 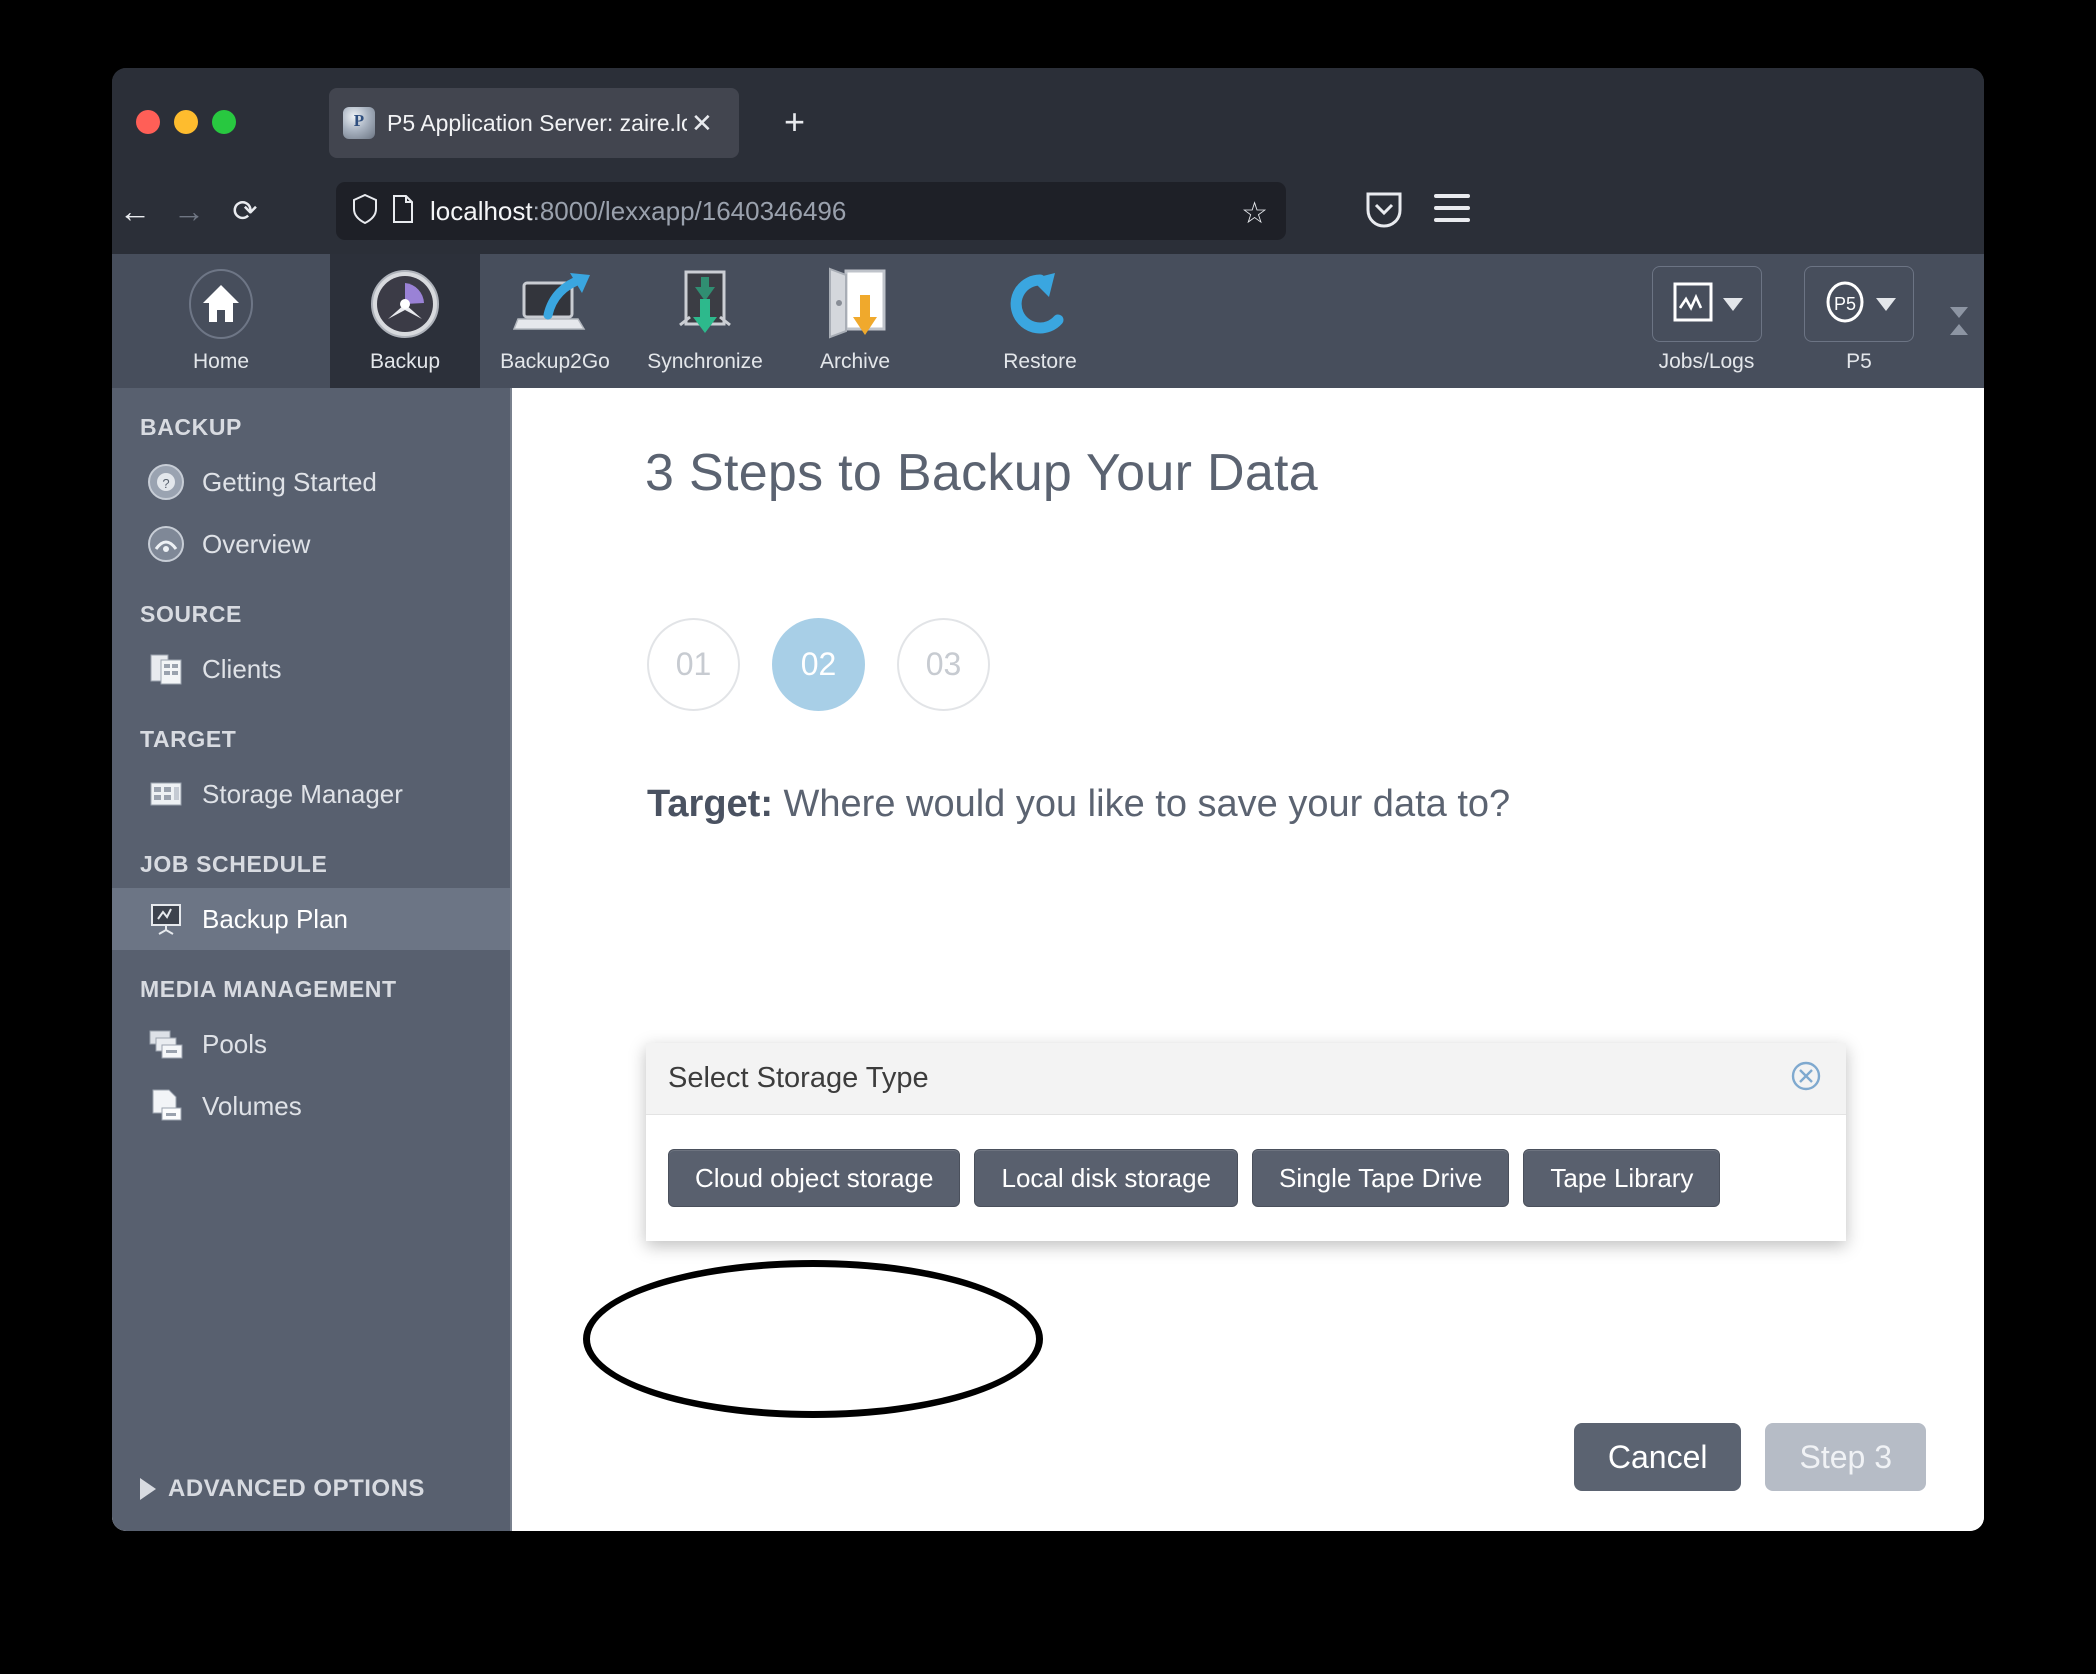 I want to click on svg-text: P5, so click(x=1845, y=304).